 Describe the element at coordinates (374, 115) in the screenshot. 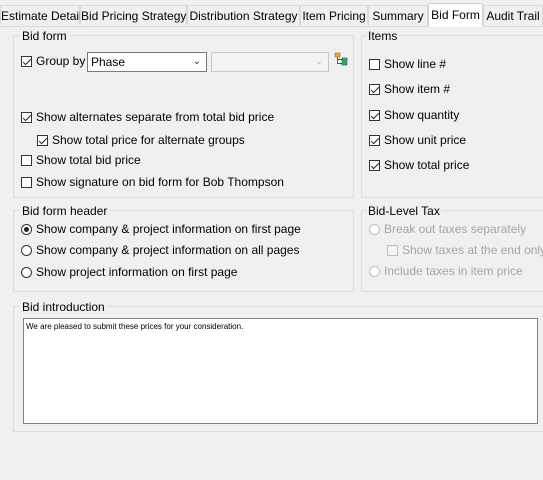

I see `show-quantity-box` at that location.